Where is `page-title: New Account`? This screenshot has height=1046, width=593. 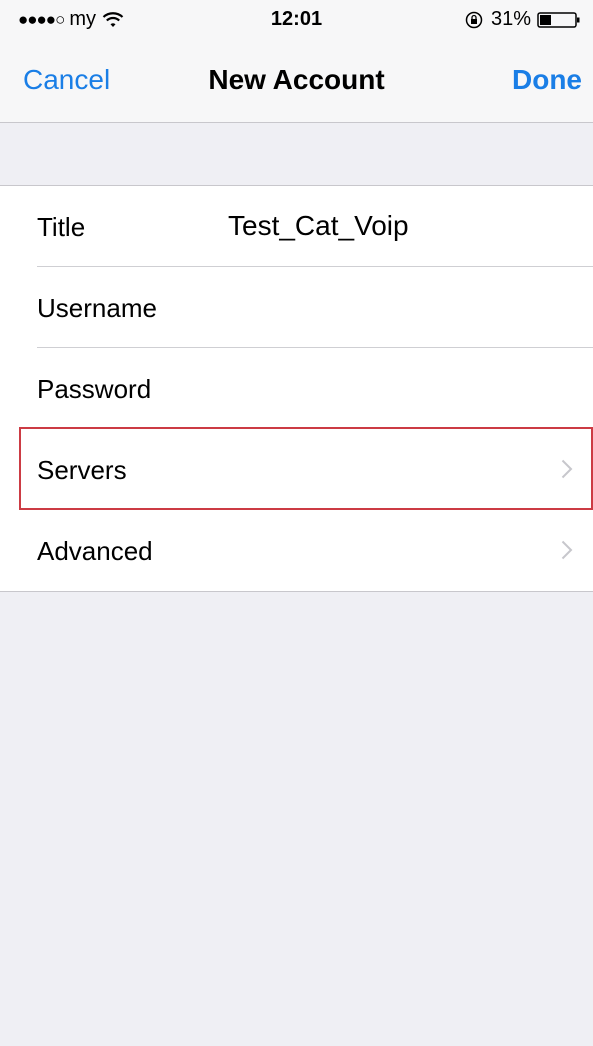
page-title: New Account is located at coordinates (296, 79).